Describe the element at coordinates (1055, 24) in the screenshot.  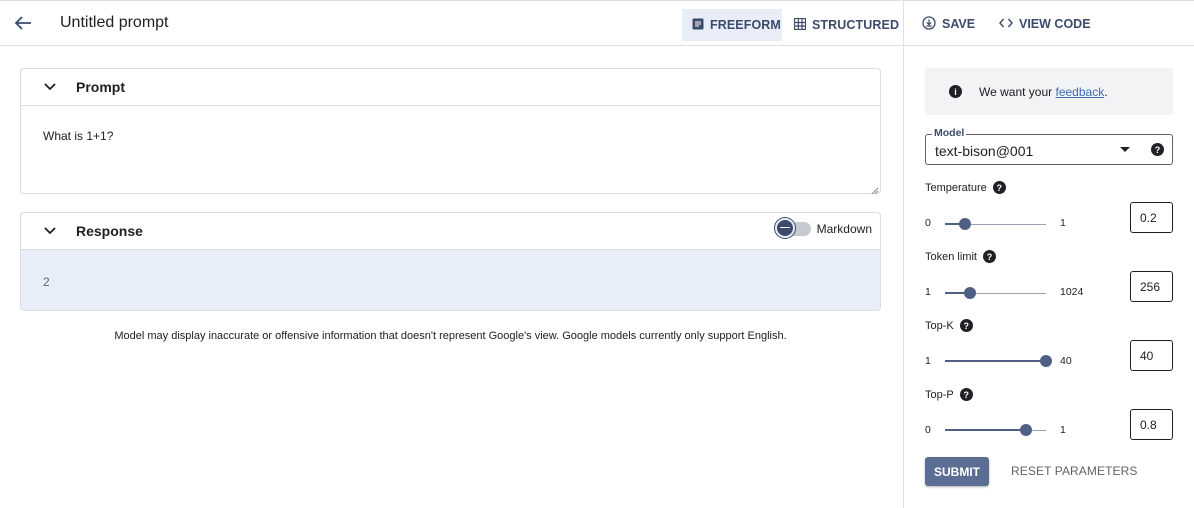
I see `view-code-label: VIEW CODE` at that location.